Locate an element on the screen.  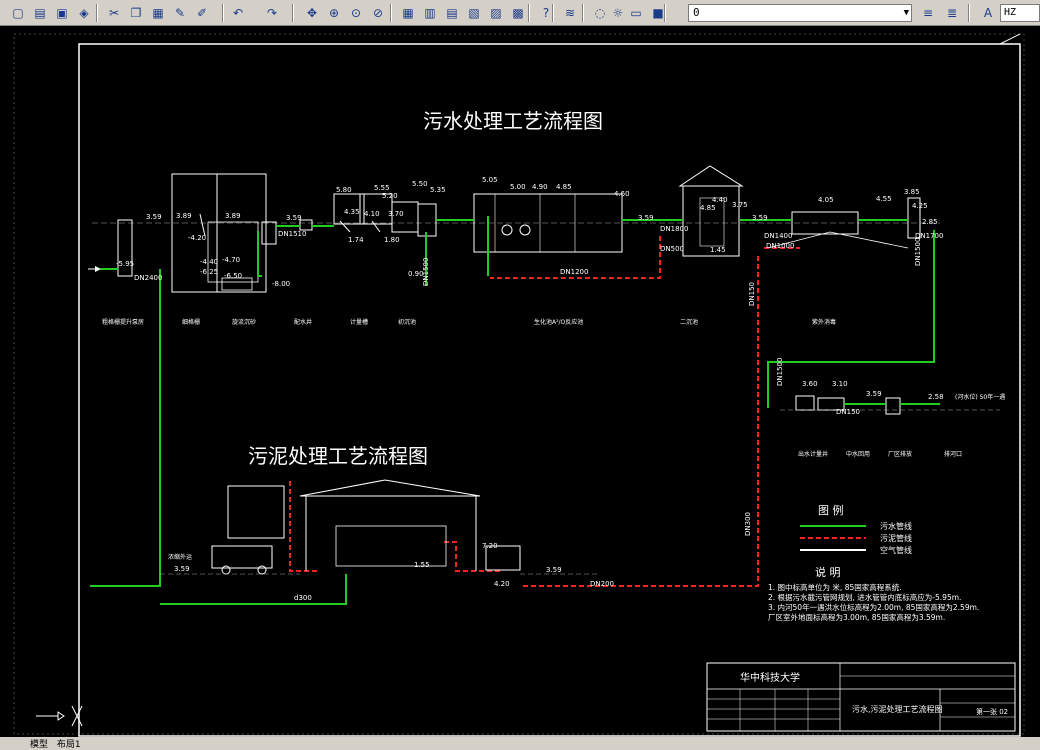
process-unit-label: 配水井 is located at coordinates (303, 322).